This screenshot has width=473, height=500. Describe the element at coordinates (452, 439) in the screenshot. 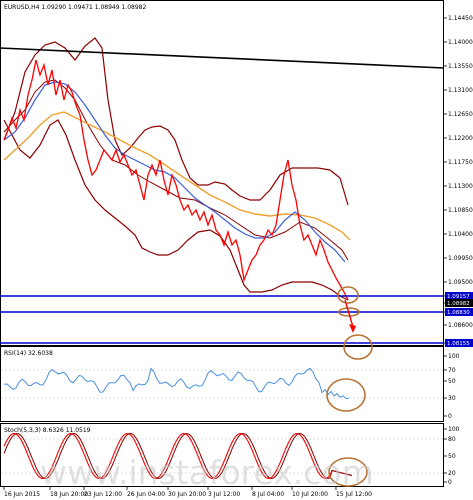

I see `stoch-axis-label: 80` at that location.